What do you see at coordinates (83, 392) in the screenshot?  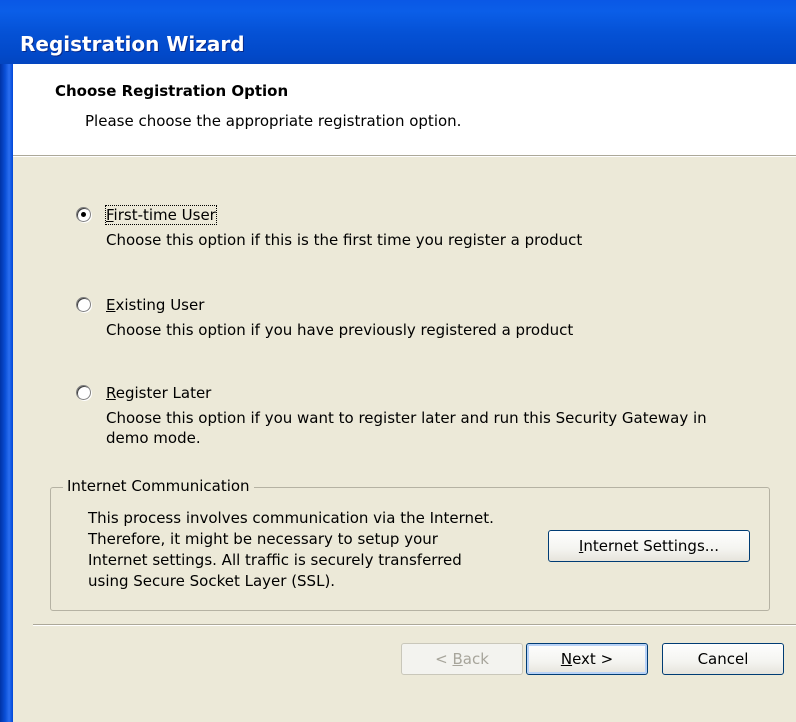 I see `radio-register-later` at bounding box center [83, 392].